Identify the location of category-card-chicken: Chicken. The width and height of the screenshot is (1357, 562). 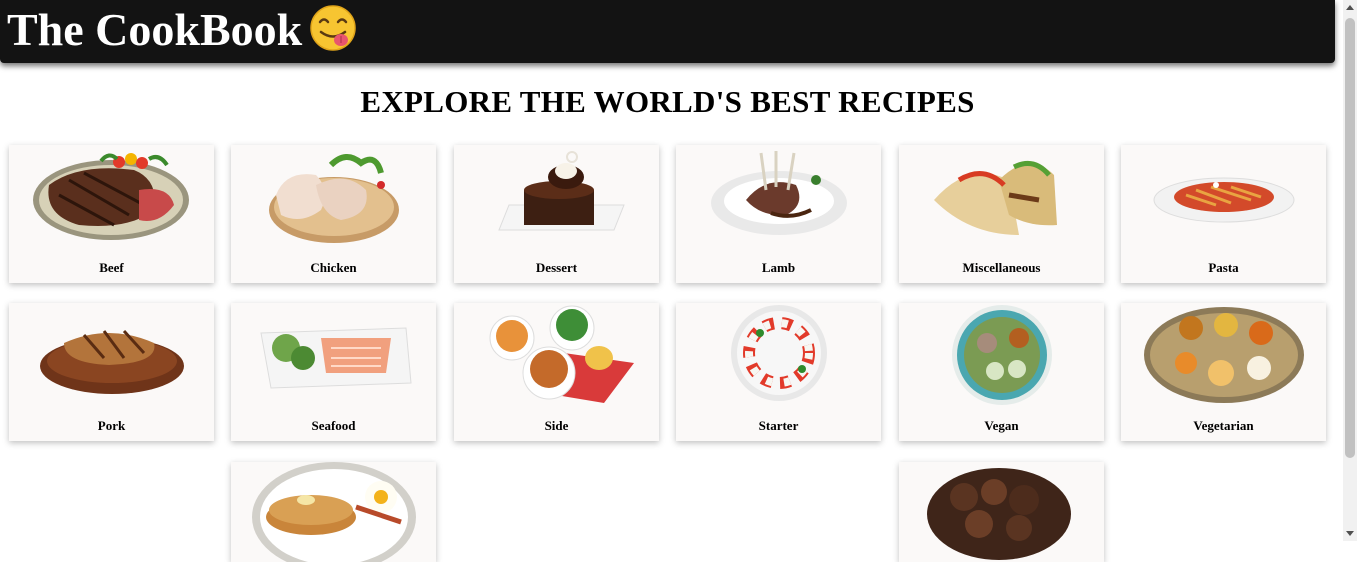
(333, 214).